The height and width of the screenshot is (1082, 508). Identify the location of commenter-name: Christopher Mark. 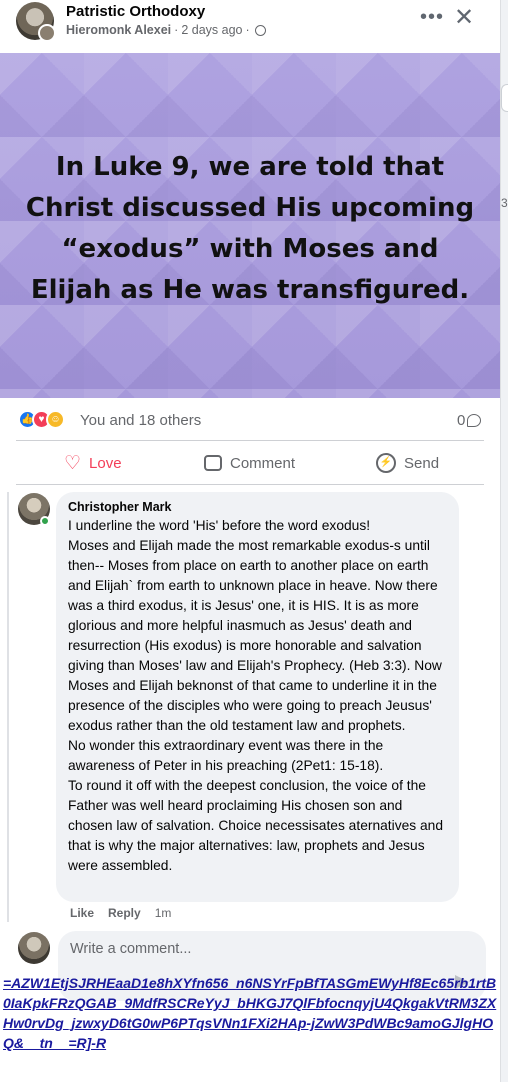
(257, 507).